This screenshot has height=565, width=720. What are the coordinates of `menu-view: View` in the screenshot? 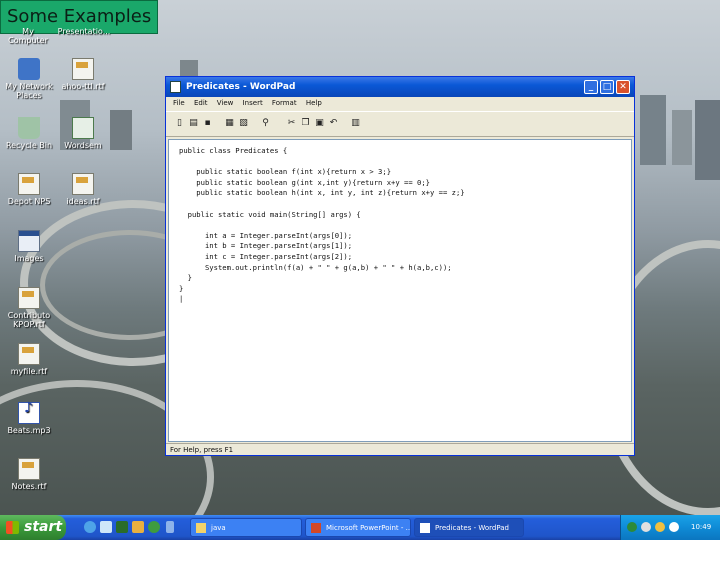 It's located at (225, 103).